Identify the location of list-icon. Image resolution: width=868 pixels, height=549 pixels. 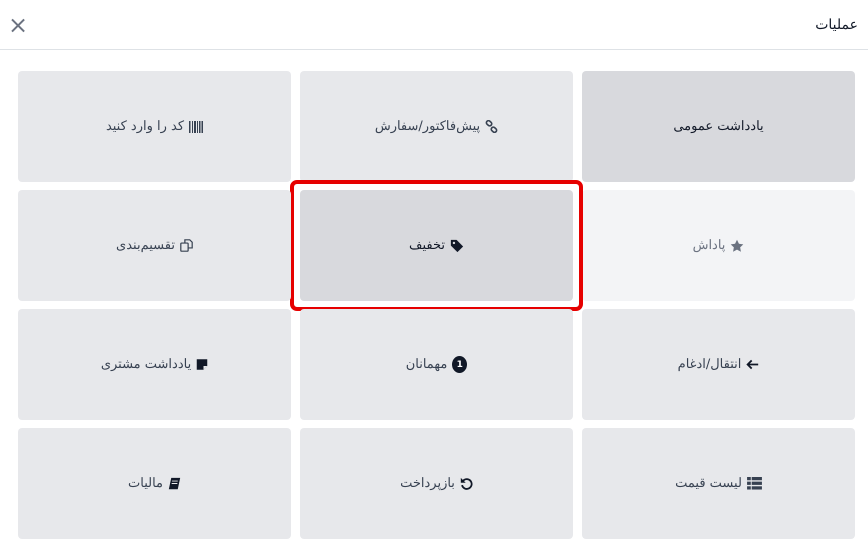
(754, 483).